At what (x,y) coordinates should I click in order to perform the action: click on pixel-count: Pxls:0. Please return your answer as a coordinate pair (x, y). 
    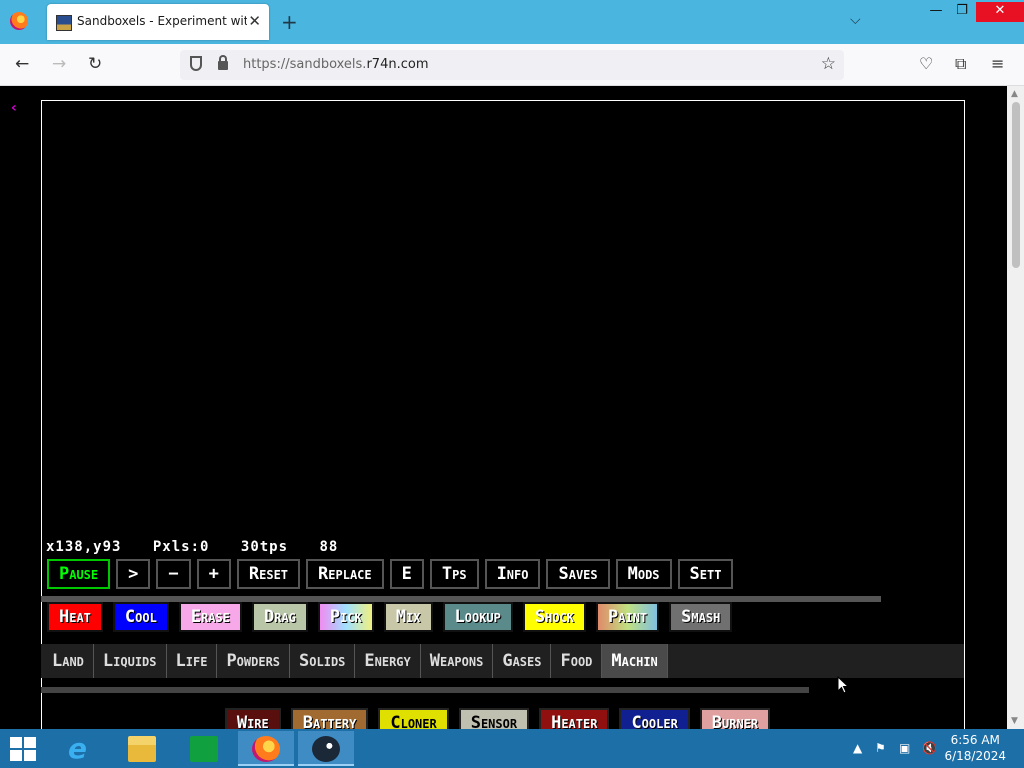
    Looking at the image, I should click on (181, 547).